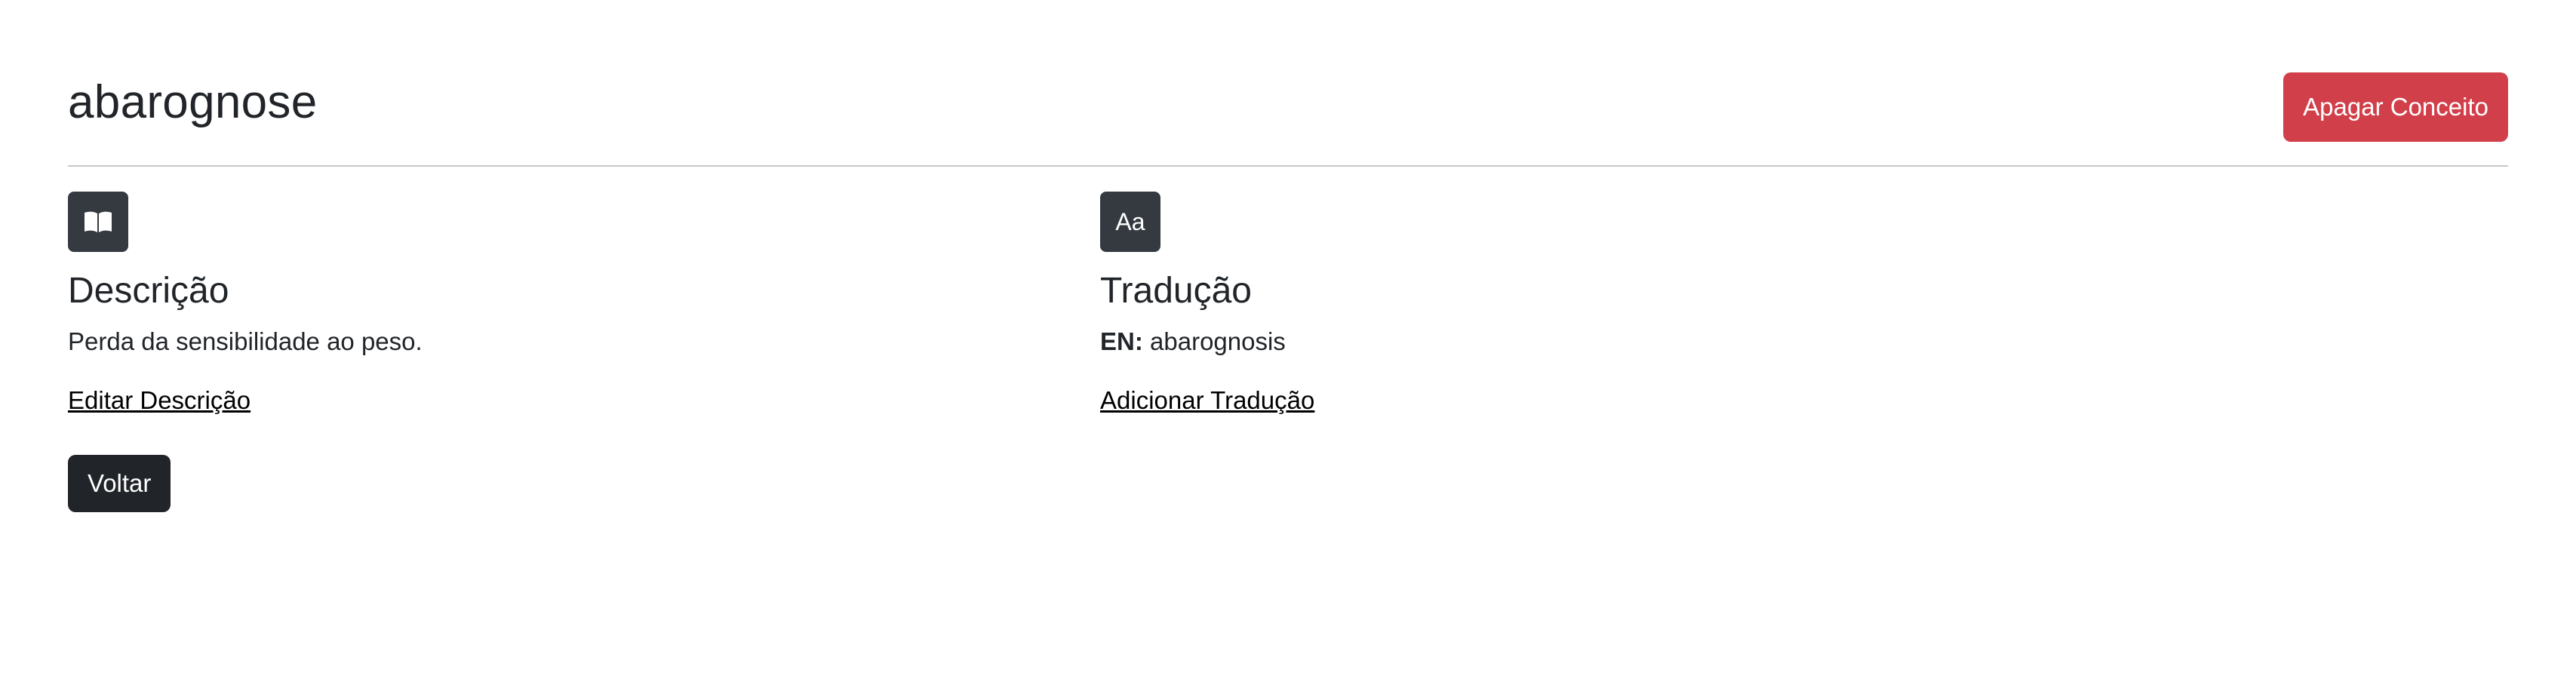 The image size is (2576, 700). What do you see at coordinates (148, 291) in the screenshot?
I see `description-title: Descrição` at bounding box center [148, 291].